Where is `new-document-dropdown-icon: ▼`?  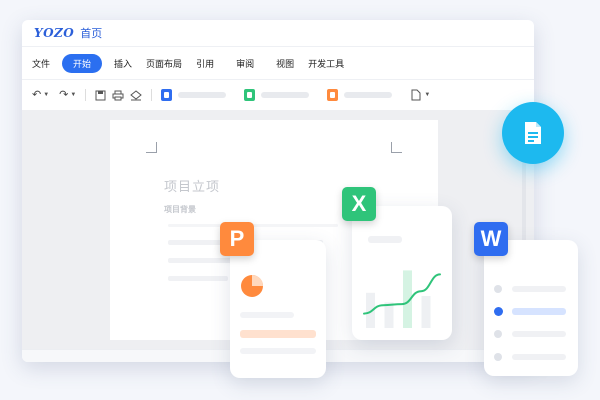 new-document-dropdown-icon: ▼ is located at coordinates (427, 95).